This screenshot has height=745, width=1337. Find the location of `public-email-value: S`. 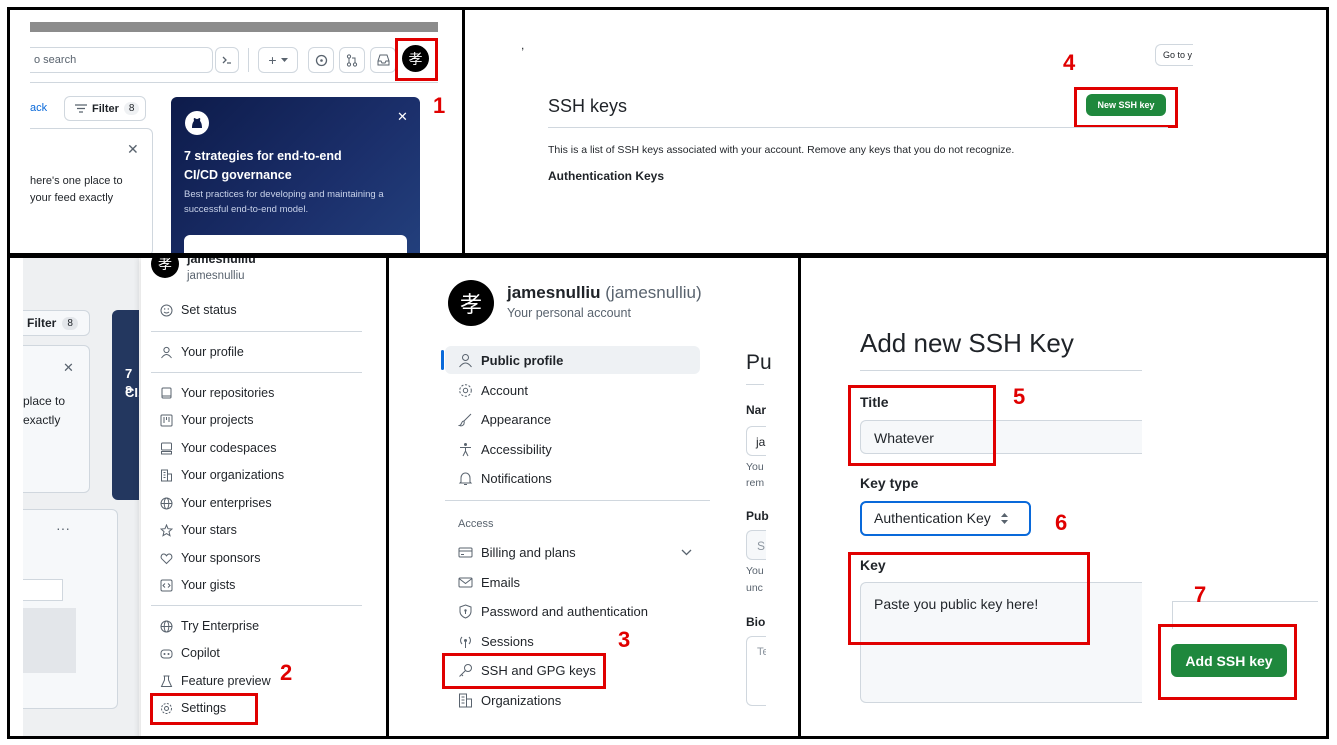

public-email-value: S is located at coordinates (761, 546).